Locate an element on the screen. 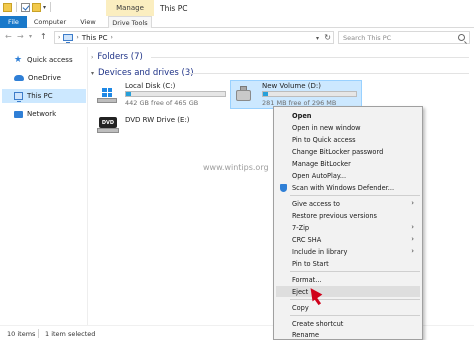 This screenshot has width=474, height=340. menu-item-open: Open is located at coordinates (348, 115).